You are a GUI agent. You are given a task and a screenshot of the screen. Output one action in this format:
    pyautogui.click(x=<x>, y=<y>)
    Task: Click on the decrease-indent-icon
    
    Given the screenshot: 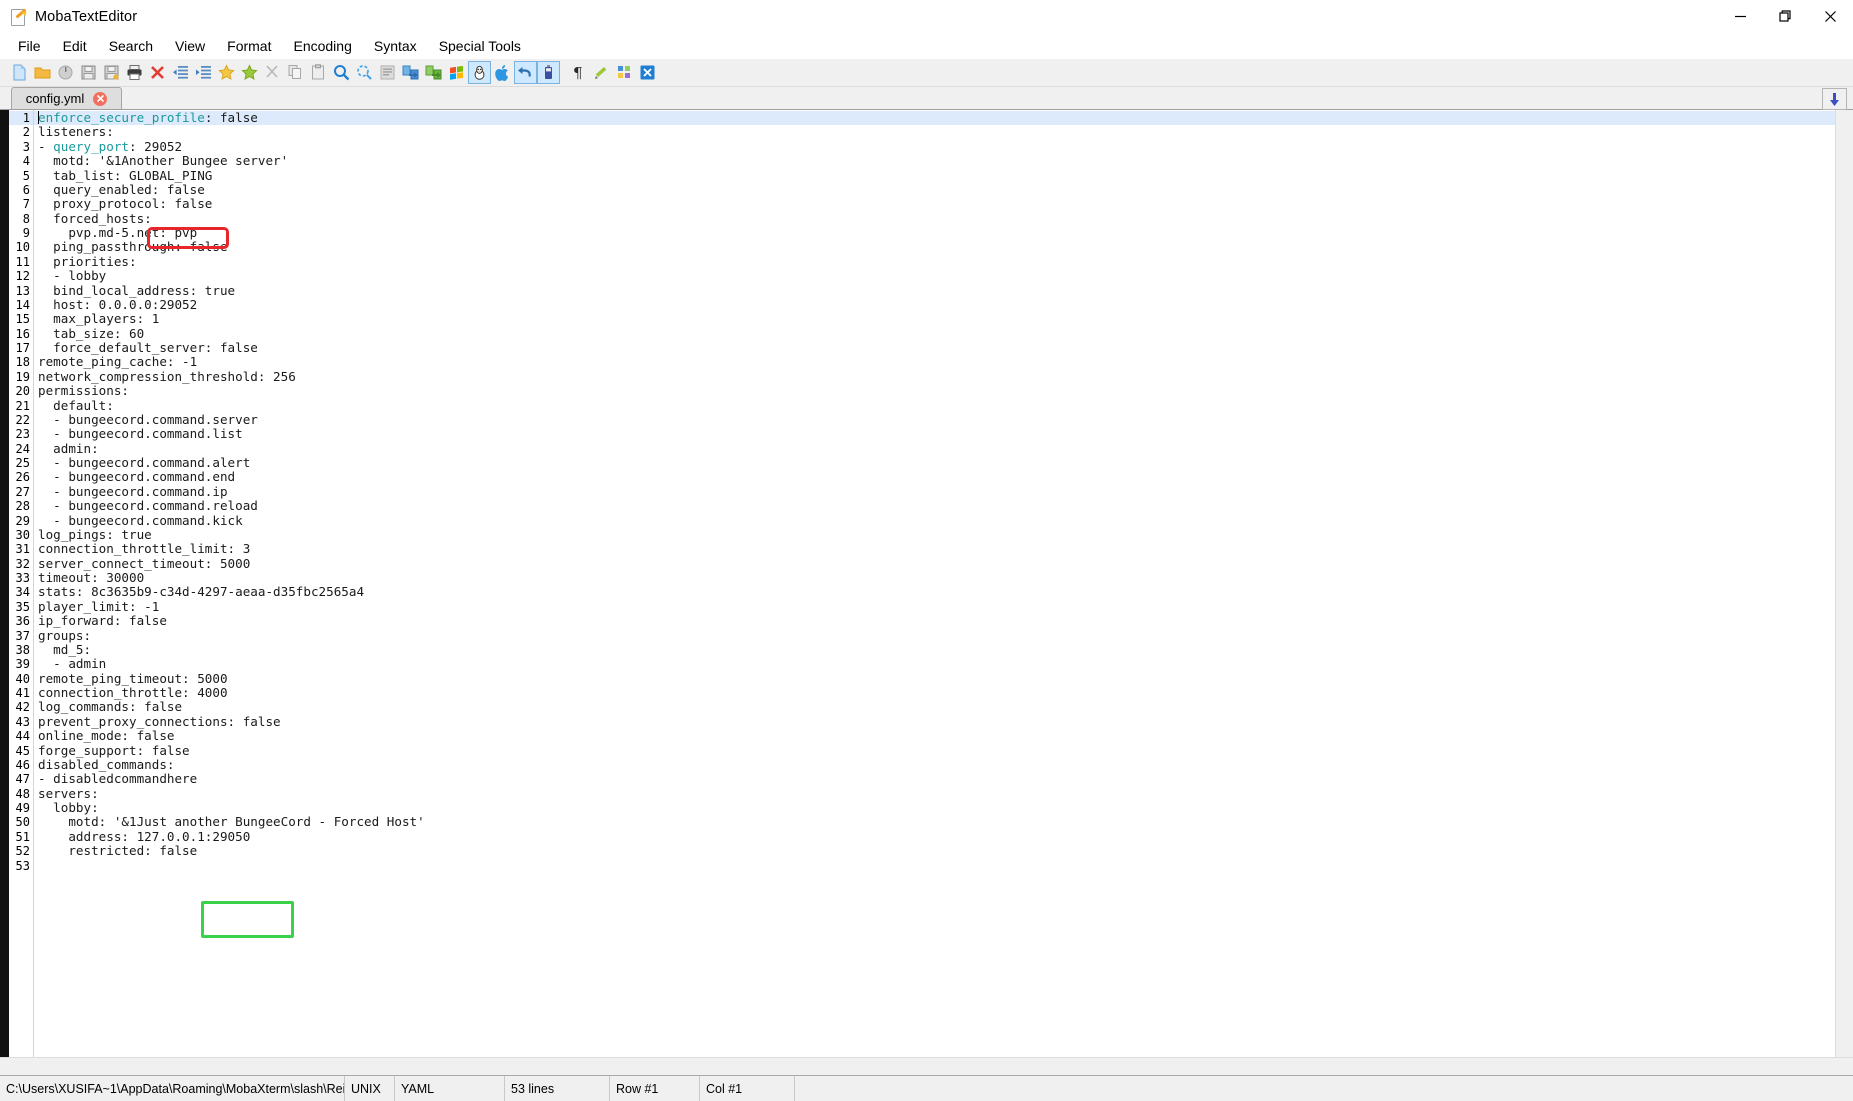 What is the action you would take?
    pyautogui.click(x=180, y=72)
    